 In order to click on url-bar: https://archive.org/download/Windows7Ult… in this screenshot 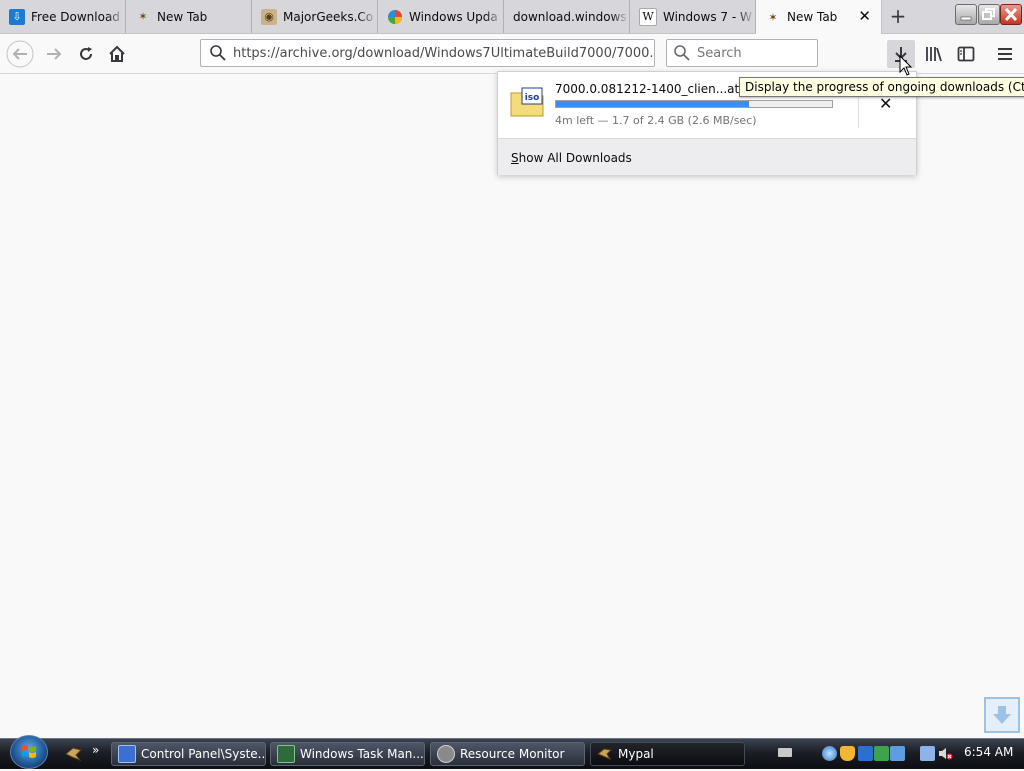, I will do `click(427, 53)`.